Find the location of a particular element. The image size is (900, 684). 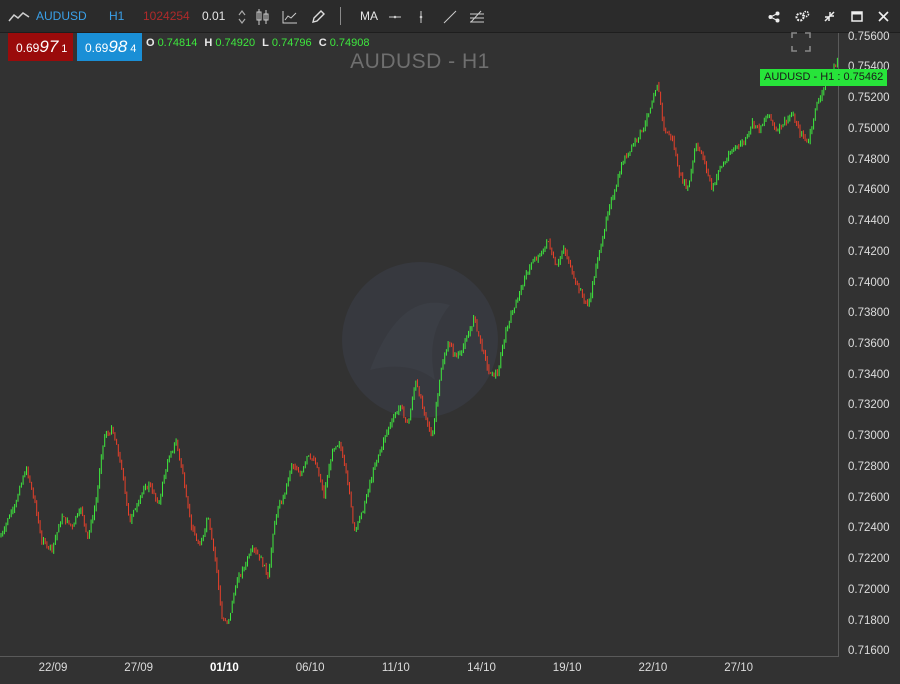

vertical-line-icon is located at coordinates (421, 16).